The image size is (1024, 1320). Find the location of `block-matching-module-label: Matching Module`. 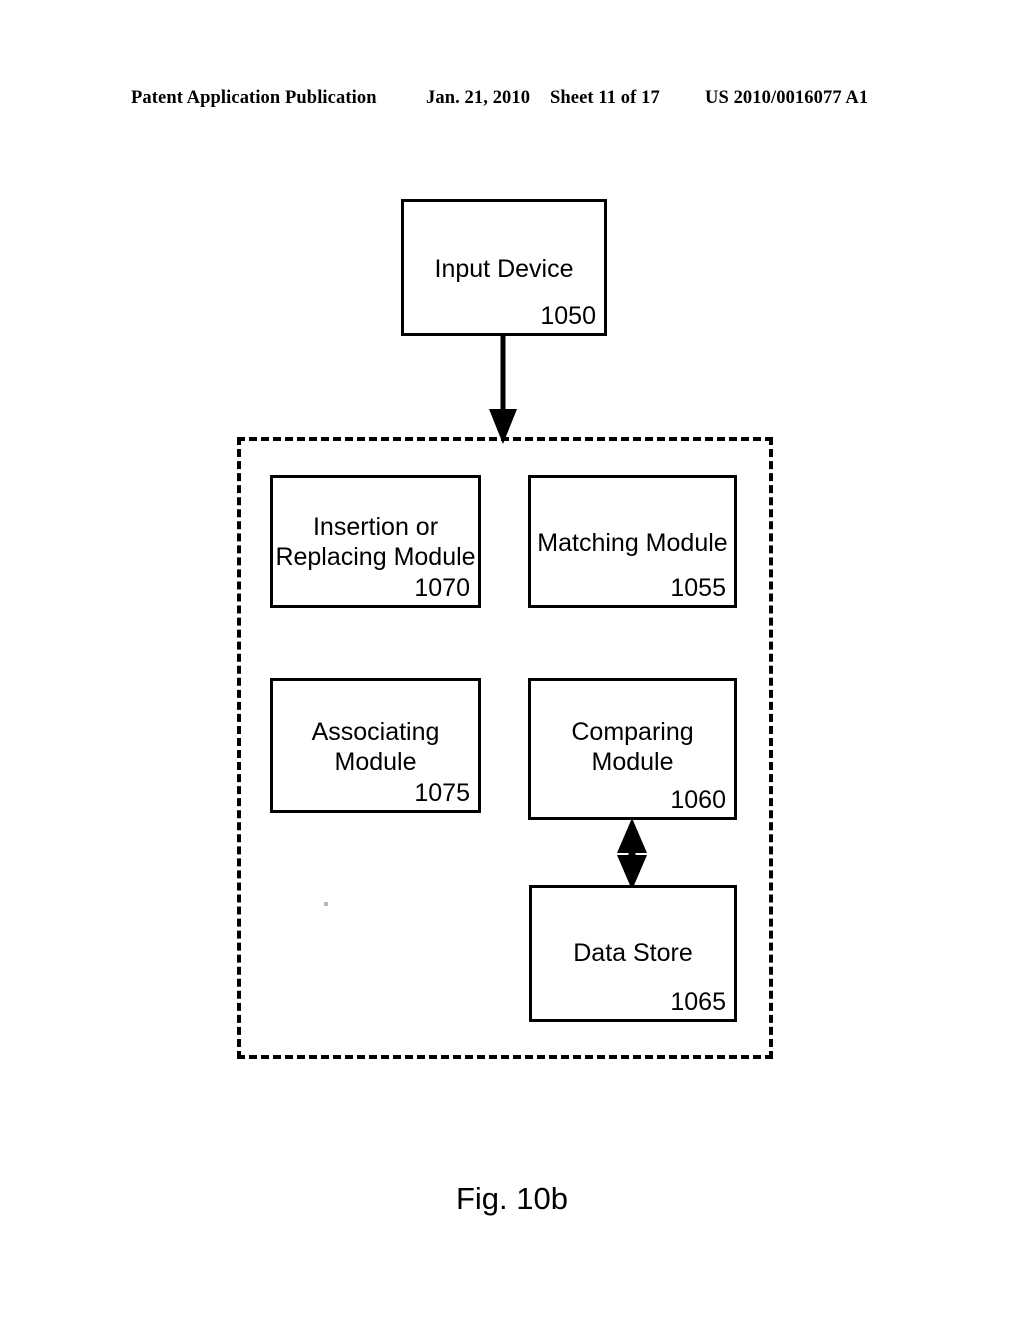

block-matching-module-label: Matching Module is located at coordinates (632, 543).